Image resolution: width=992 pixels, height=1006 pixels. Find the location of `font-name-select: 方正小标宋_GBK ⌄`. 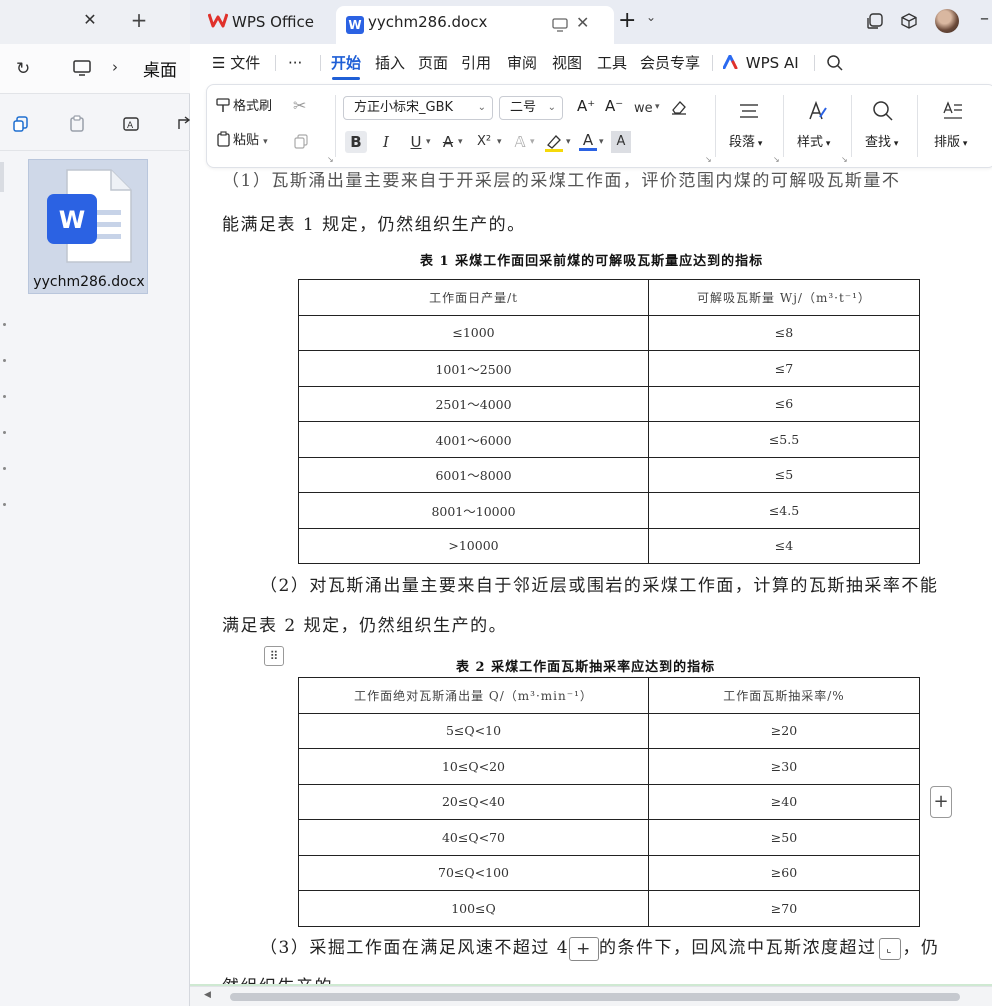

font-name-select: 方正小标宋_GBK ⌄ is located at coordinates (418, 108).